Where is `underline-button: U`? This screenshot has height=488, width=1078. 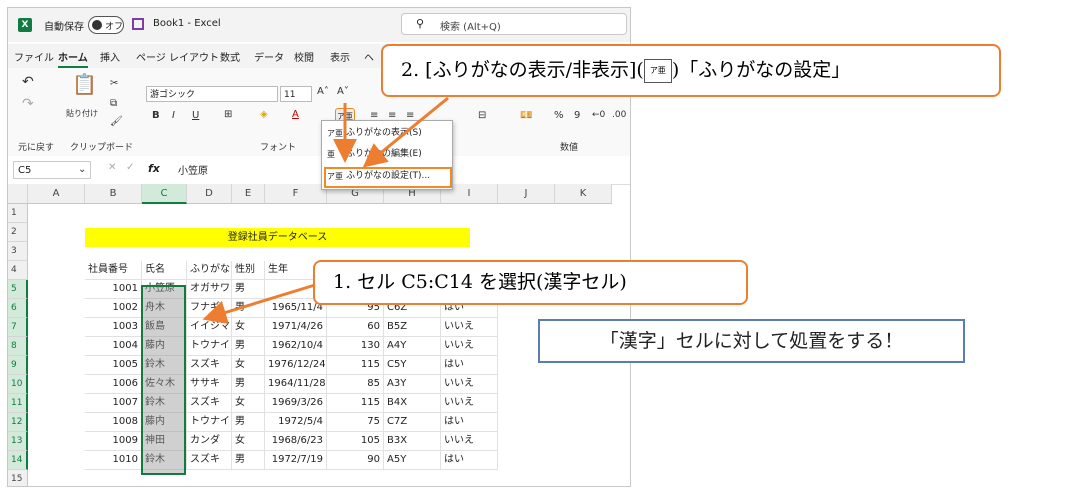
underline-button: U is located at coordinates (195, 115).